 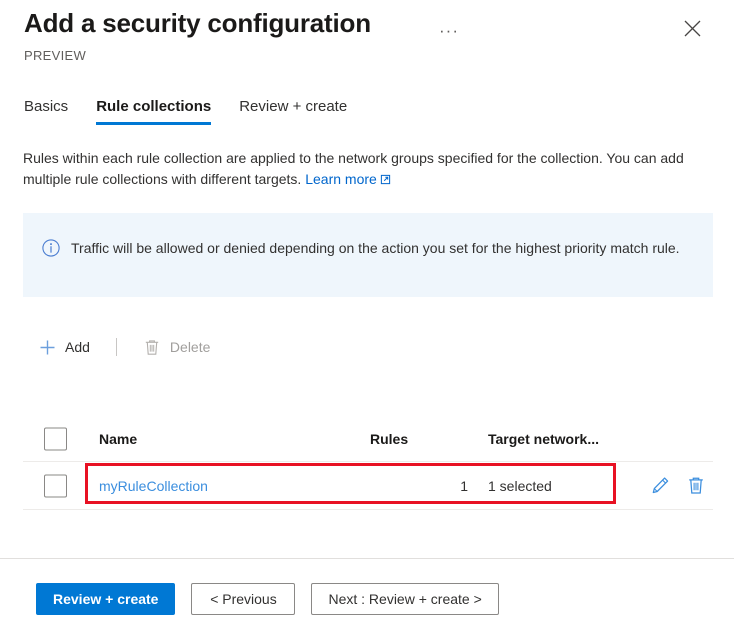 What do you see at coordinates (47, 347) in the screenshot?
I see `plus-icon` at bounding box center [47, 347].